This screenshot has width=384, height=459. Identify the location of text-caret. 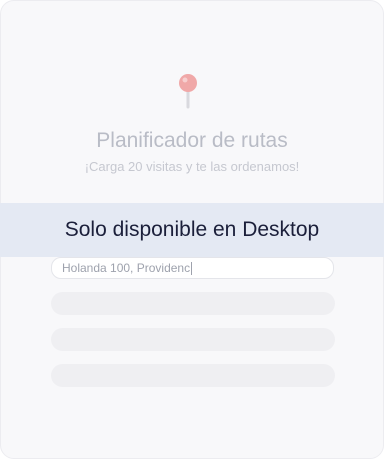
(192, 268).